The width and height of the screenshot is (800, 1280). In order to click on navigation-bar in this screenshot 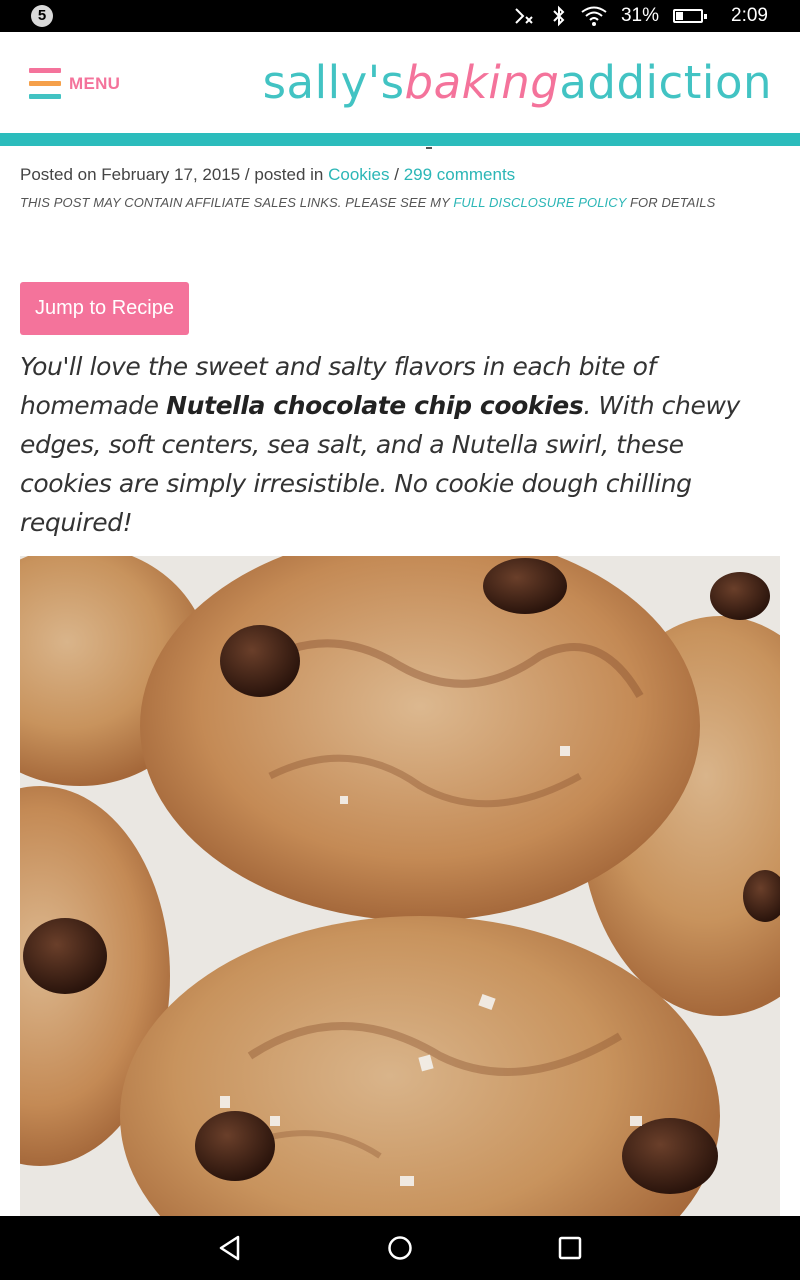, I will do `click(400, 1248)`.